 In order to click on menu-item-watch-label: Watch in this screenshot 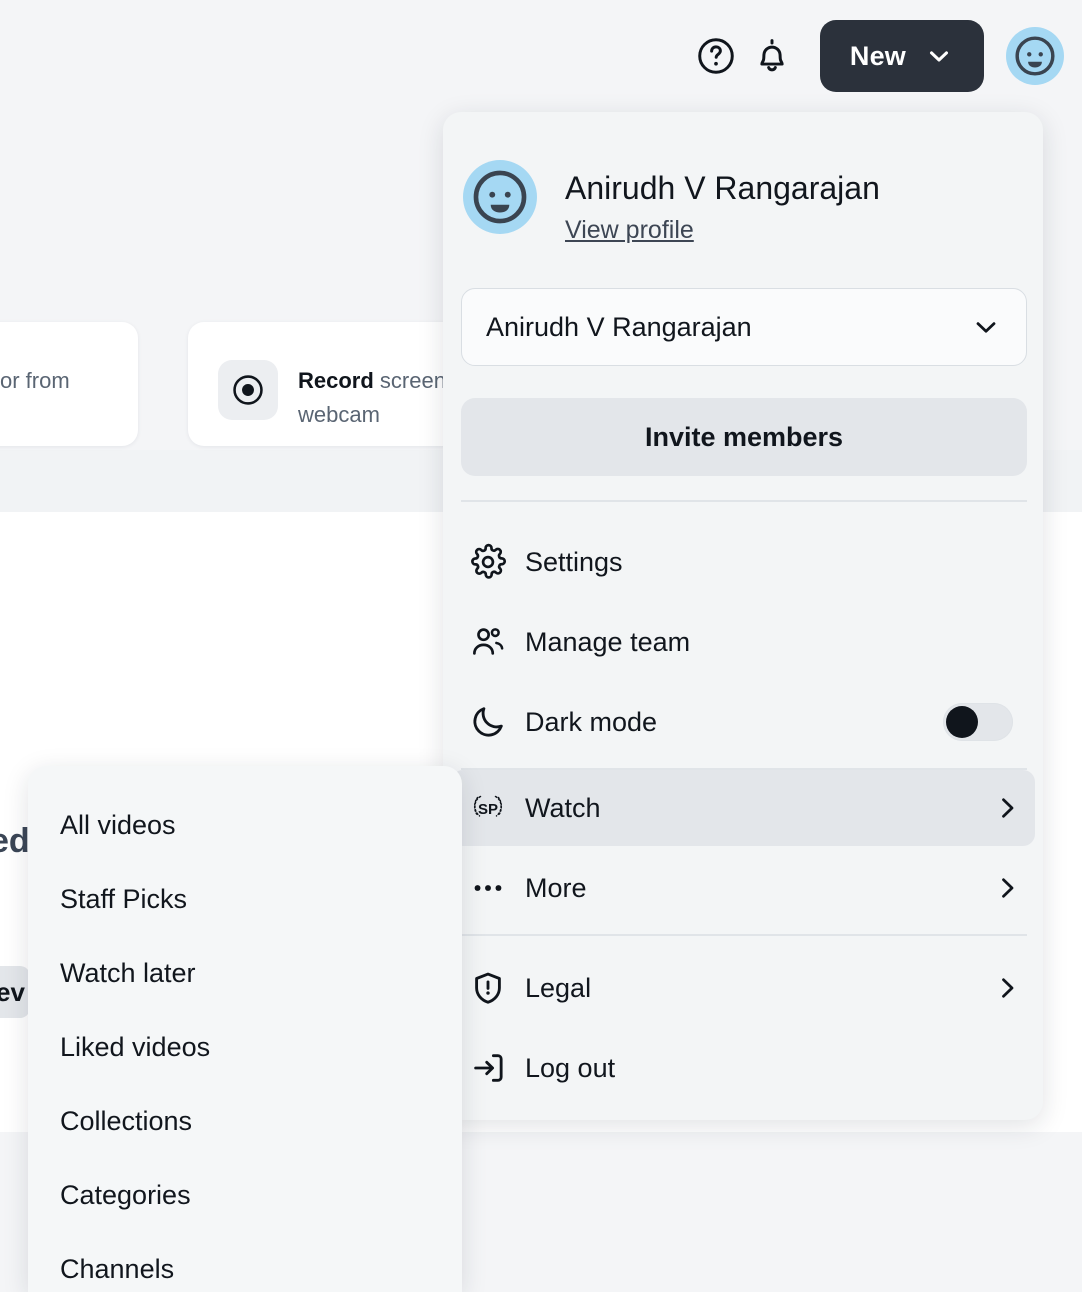, I will do `click(563, 807)`.